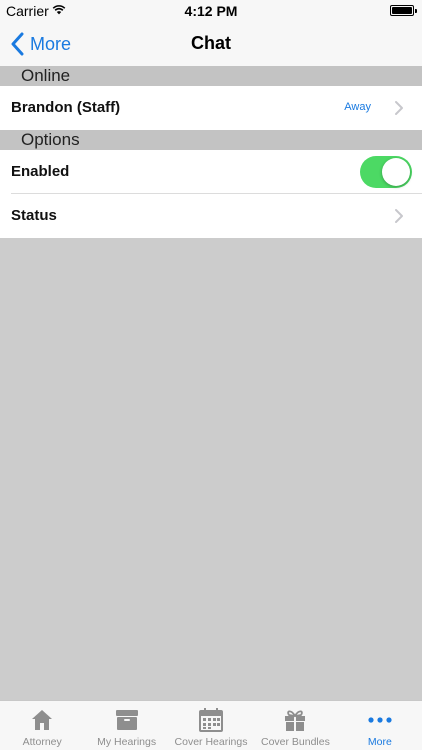 The height and width of the screenshot is (750, 422). What do you see at coordinates (66, 107) in the screenshot?
I see `contact-name: Brandon (Staff)` at bounding box center [66, 107].